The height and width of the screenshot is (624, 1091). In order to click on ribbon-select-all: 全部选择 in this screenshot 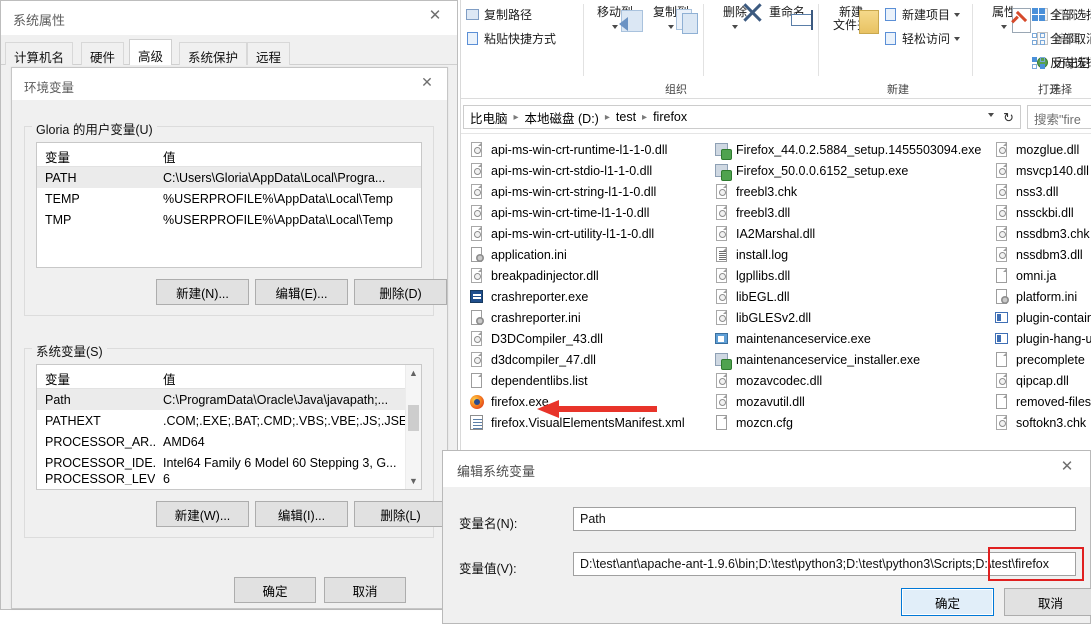, I will do `click(1061, 14)`.